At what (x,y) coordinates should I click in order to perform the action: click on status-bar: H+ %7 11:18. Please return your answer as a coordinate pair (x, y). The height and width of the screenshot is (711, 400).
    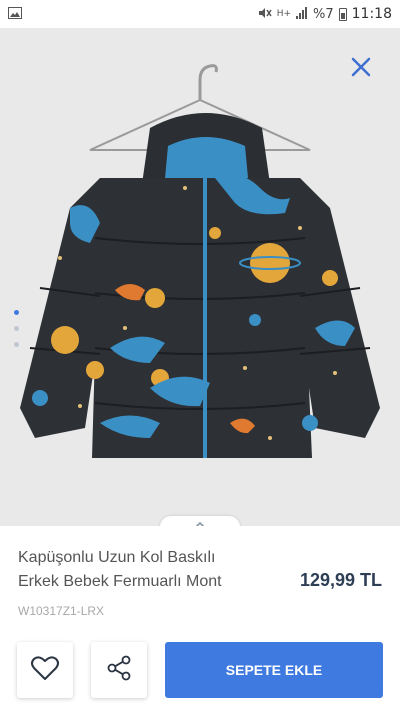
    Looking at the image, I should click on (200, 14).